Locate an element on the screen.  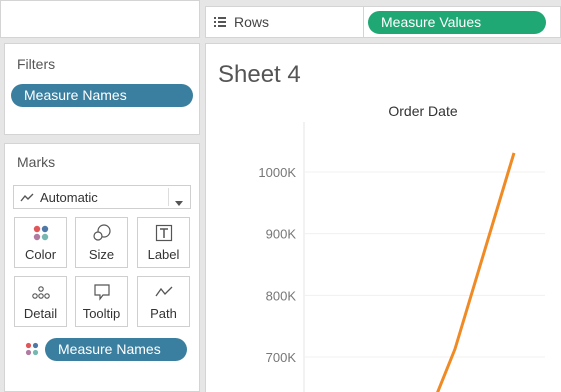
rows-icon is located at coordinates (220, 21).